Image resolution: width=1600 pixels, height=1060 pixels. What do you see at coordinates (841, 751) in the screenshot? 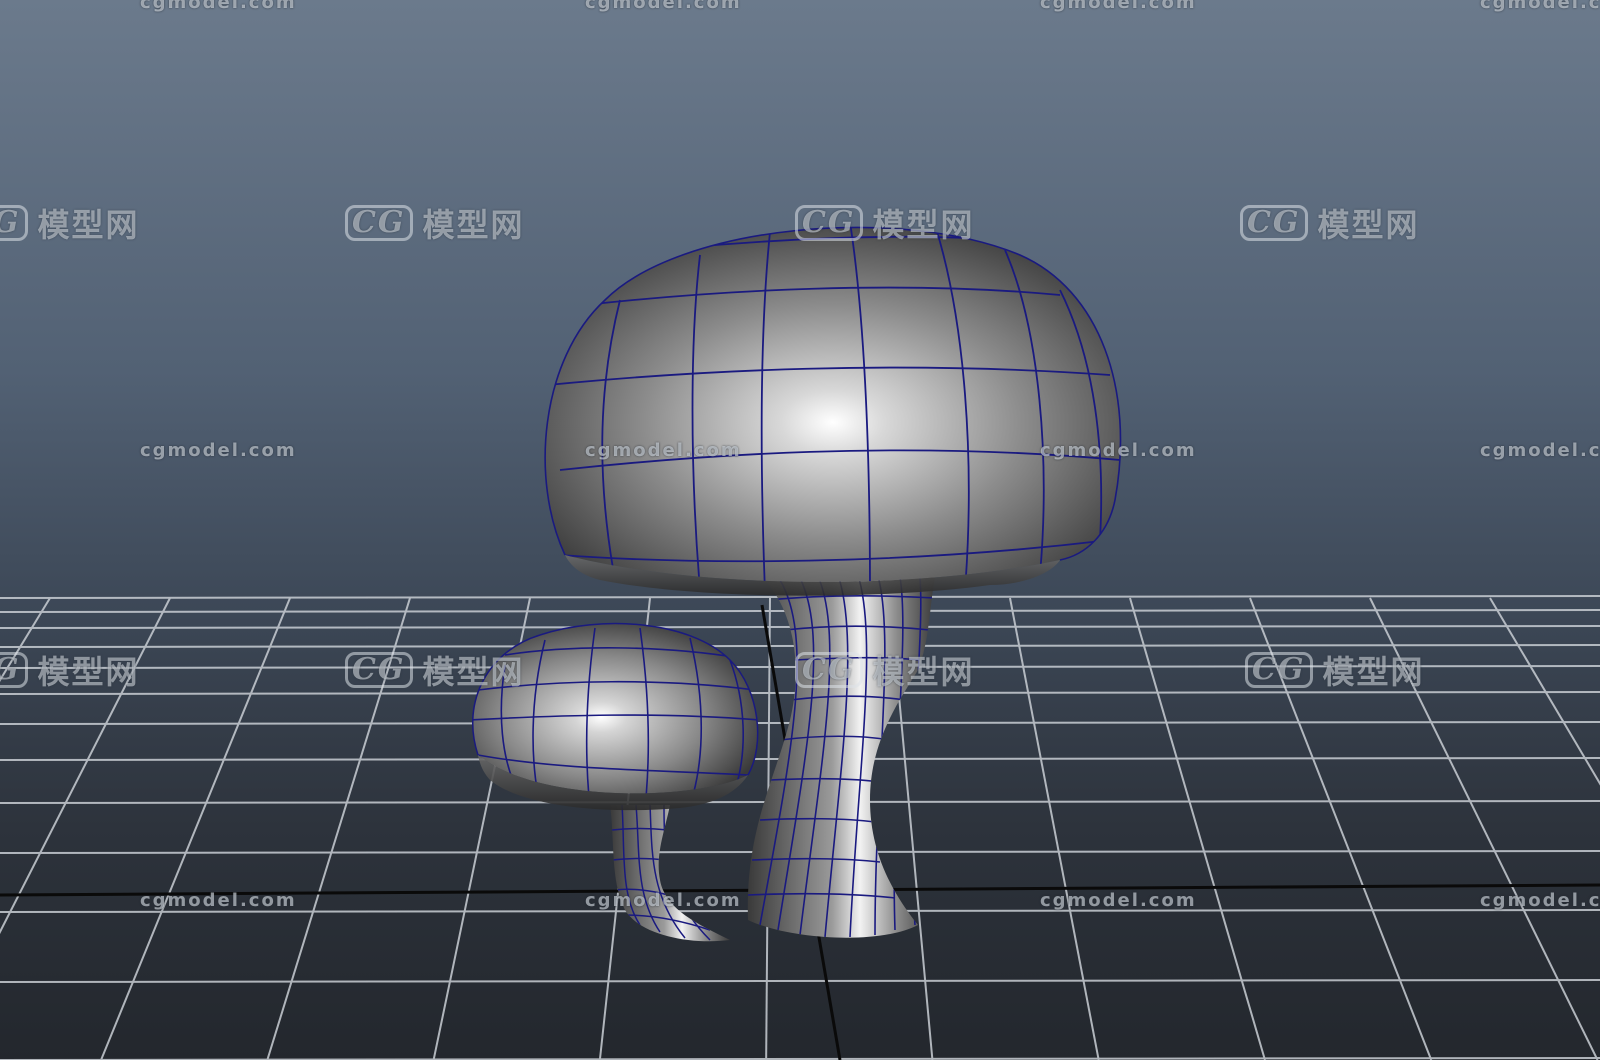
I see `large-mushroom-stem` at bounding box center [841, 751].